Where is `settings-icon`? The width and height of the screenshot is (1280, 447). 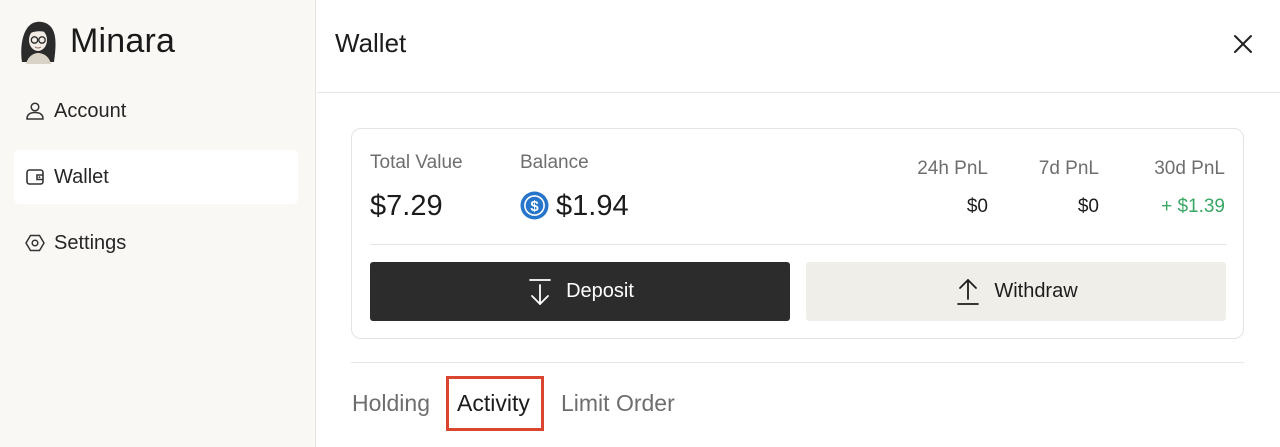
settings-icon is located at coordinates (35, 243).